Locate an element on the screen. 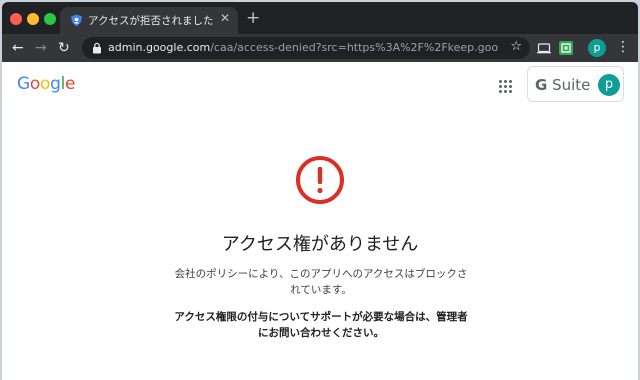 This screenshot has height=380, width=640. admin-favicon-icon is located at coordinates (76, 20).